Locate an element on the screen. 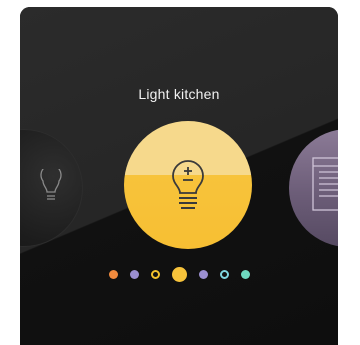  active-device-button is located at coordinates (188, 185).